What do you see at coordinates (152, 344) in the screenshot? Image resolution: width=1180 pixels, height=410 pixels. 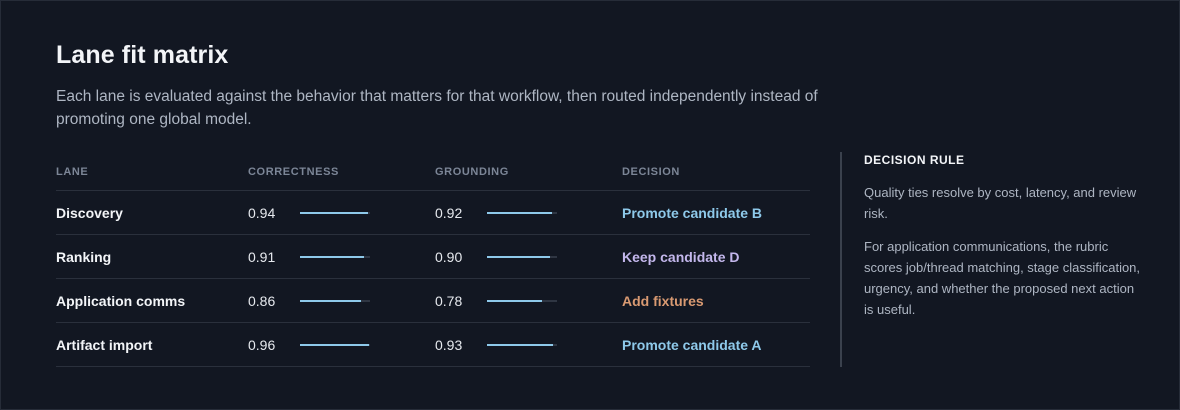 I see `lane-name: Artifact import` at bounding box center [152, 344].